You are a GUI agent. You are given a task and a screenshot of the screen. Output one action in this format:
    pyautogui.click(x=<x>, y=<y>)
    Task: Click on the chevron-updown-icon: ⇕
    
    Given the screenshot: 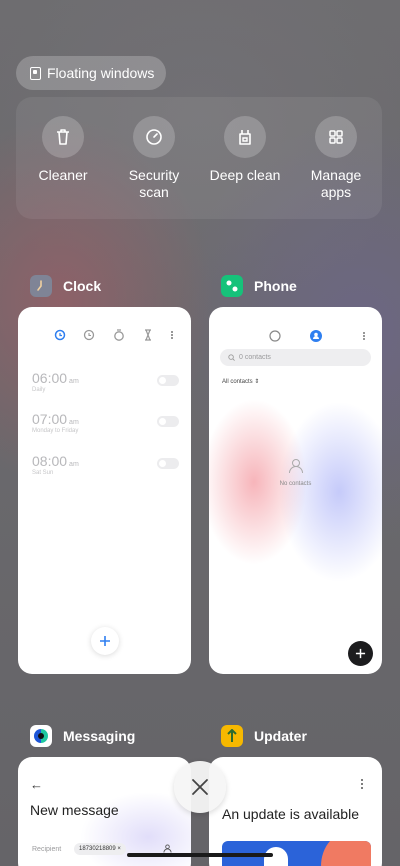 What is the action you would take?
    pyautogui.click(x=257, y=382)
    